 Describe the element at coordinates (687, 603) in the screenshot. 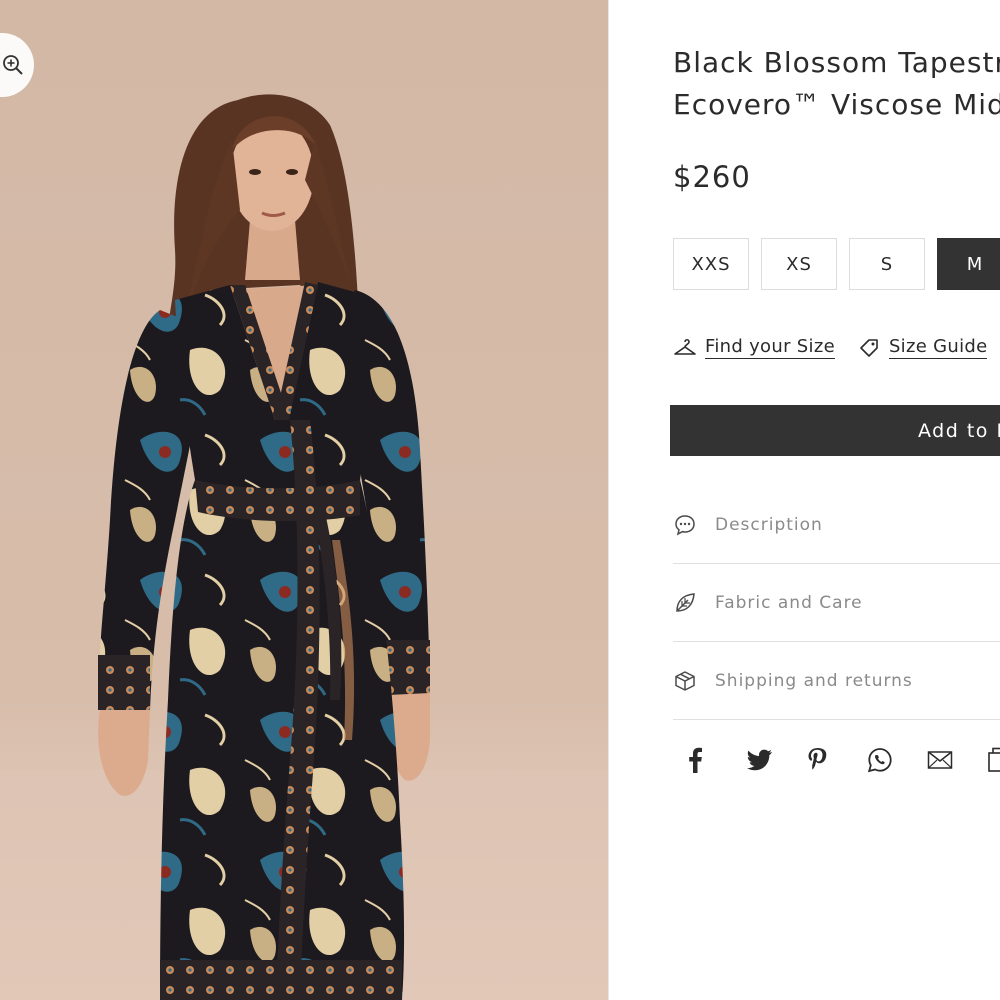

I see `leaf-icon` at that location.